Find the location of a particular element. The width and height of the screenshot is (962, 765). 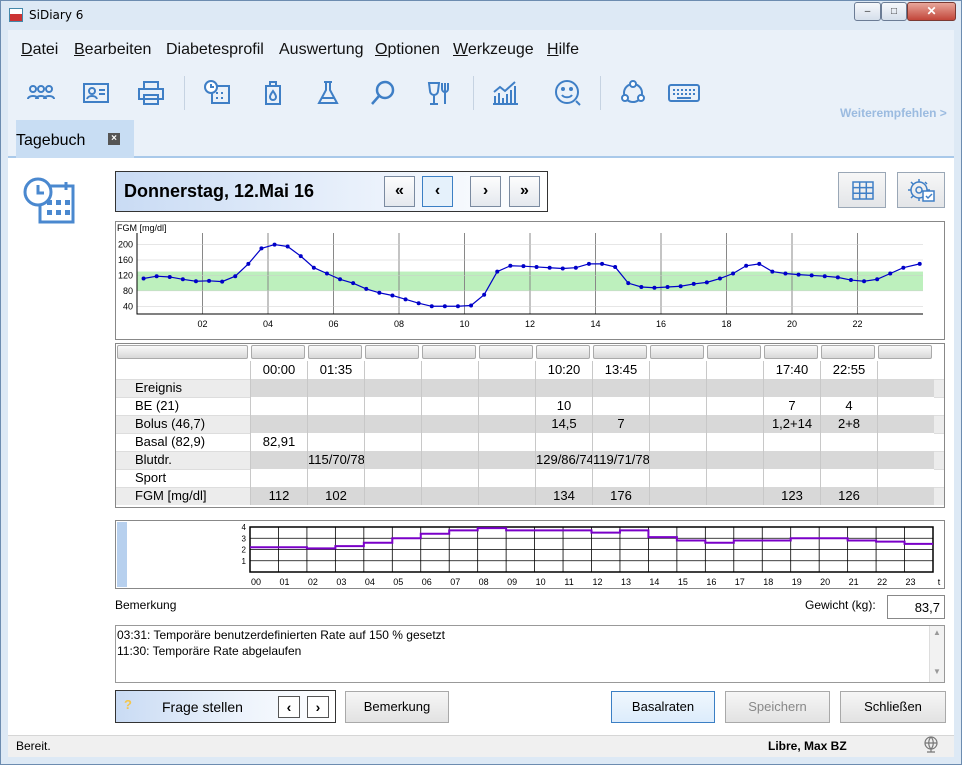

menu-werkzeuge: Werkzeuge is located at coordinates (493, 50).